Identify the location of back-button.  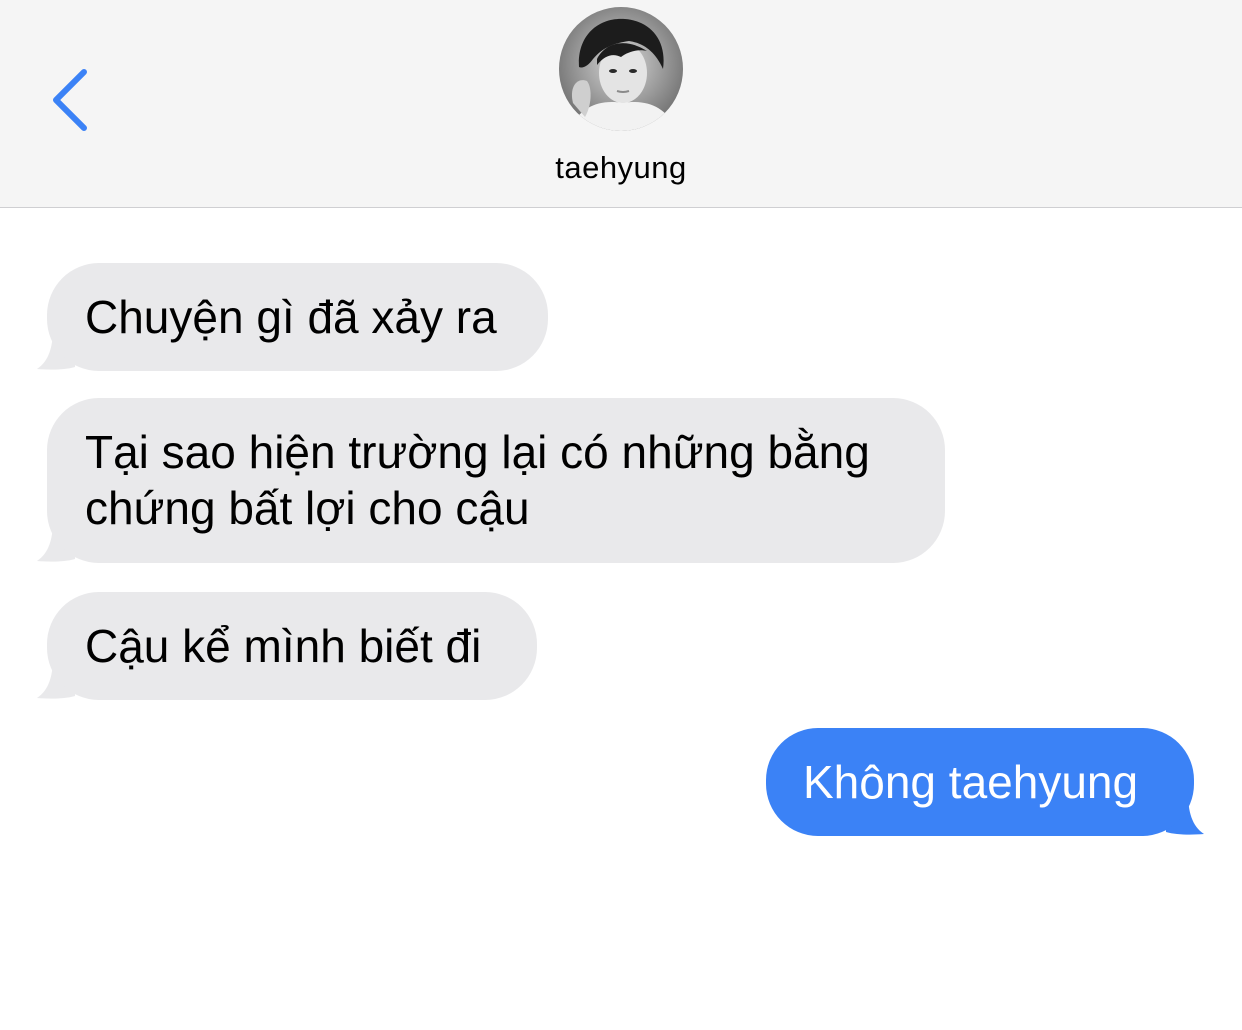
(72, 100).